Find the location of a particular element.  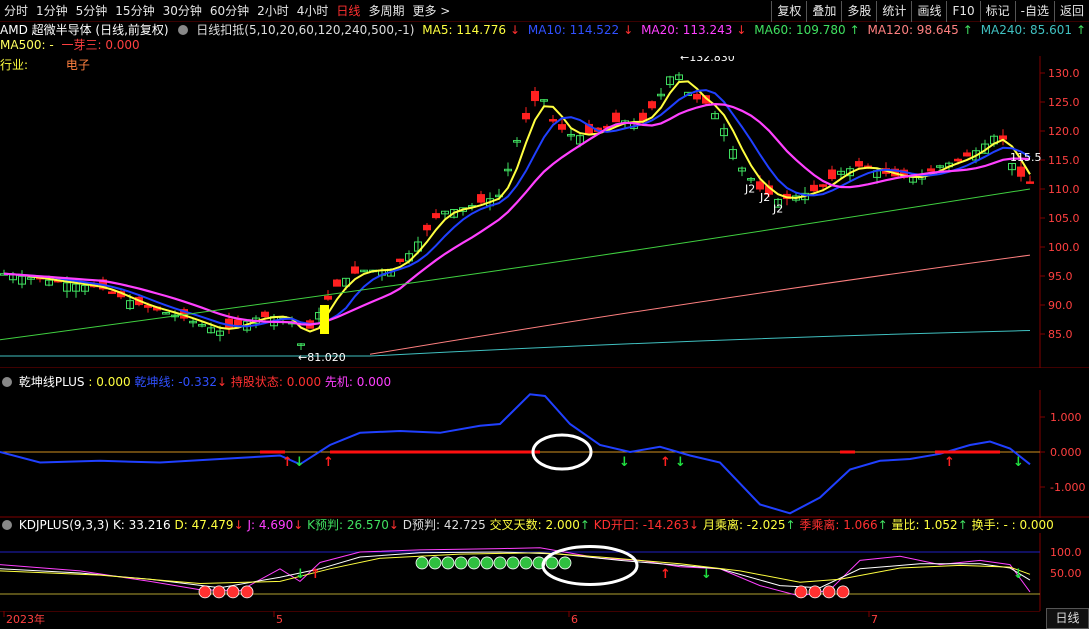

tool-button-4: 画线 is located at coordinates (928, 11).